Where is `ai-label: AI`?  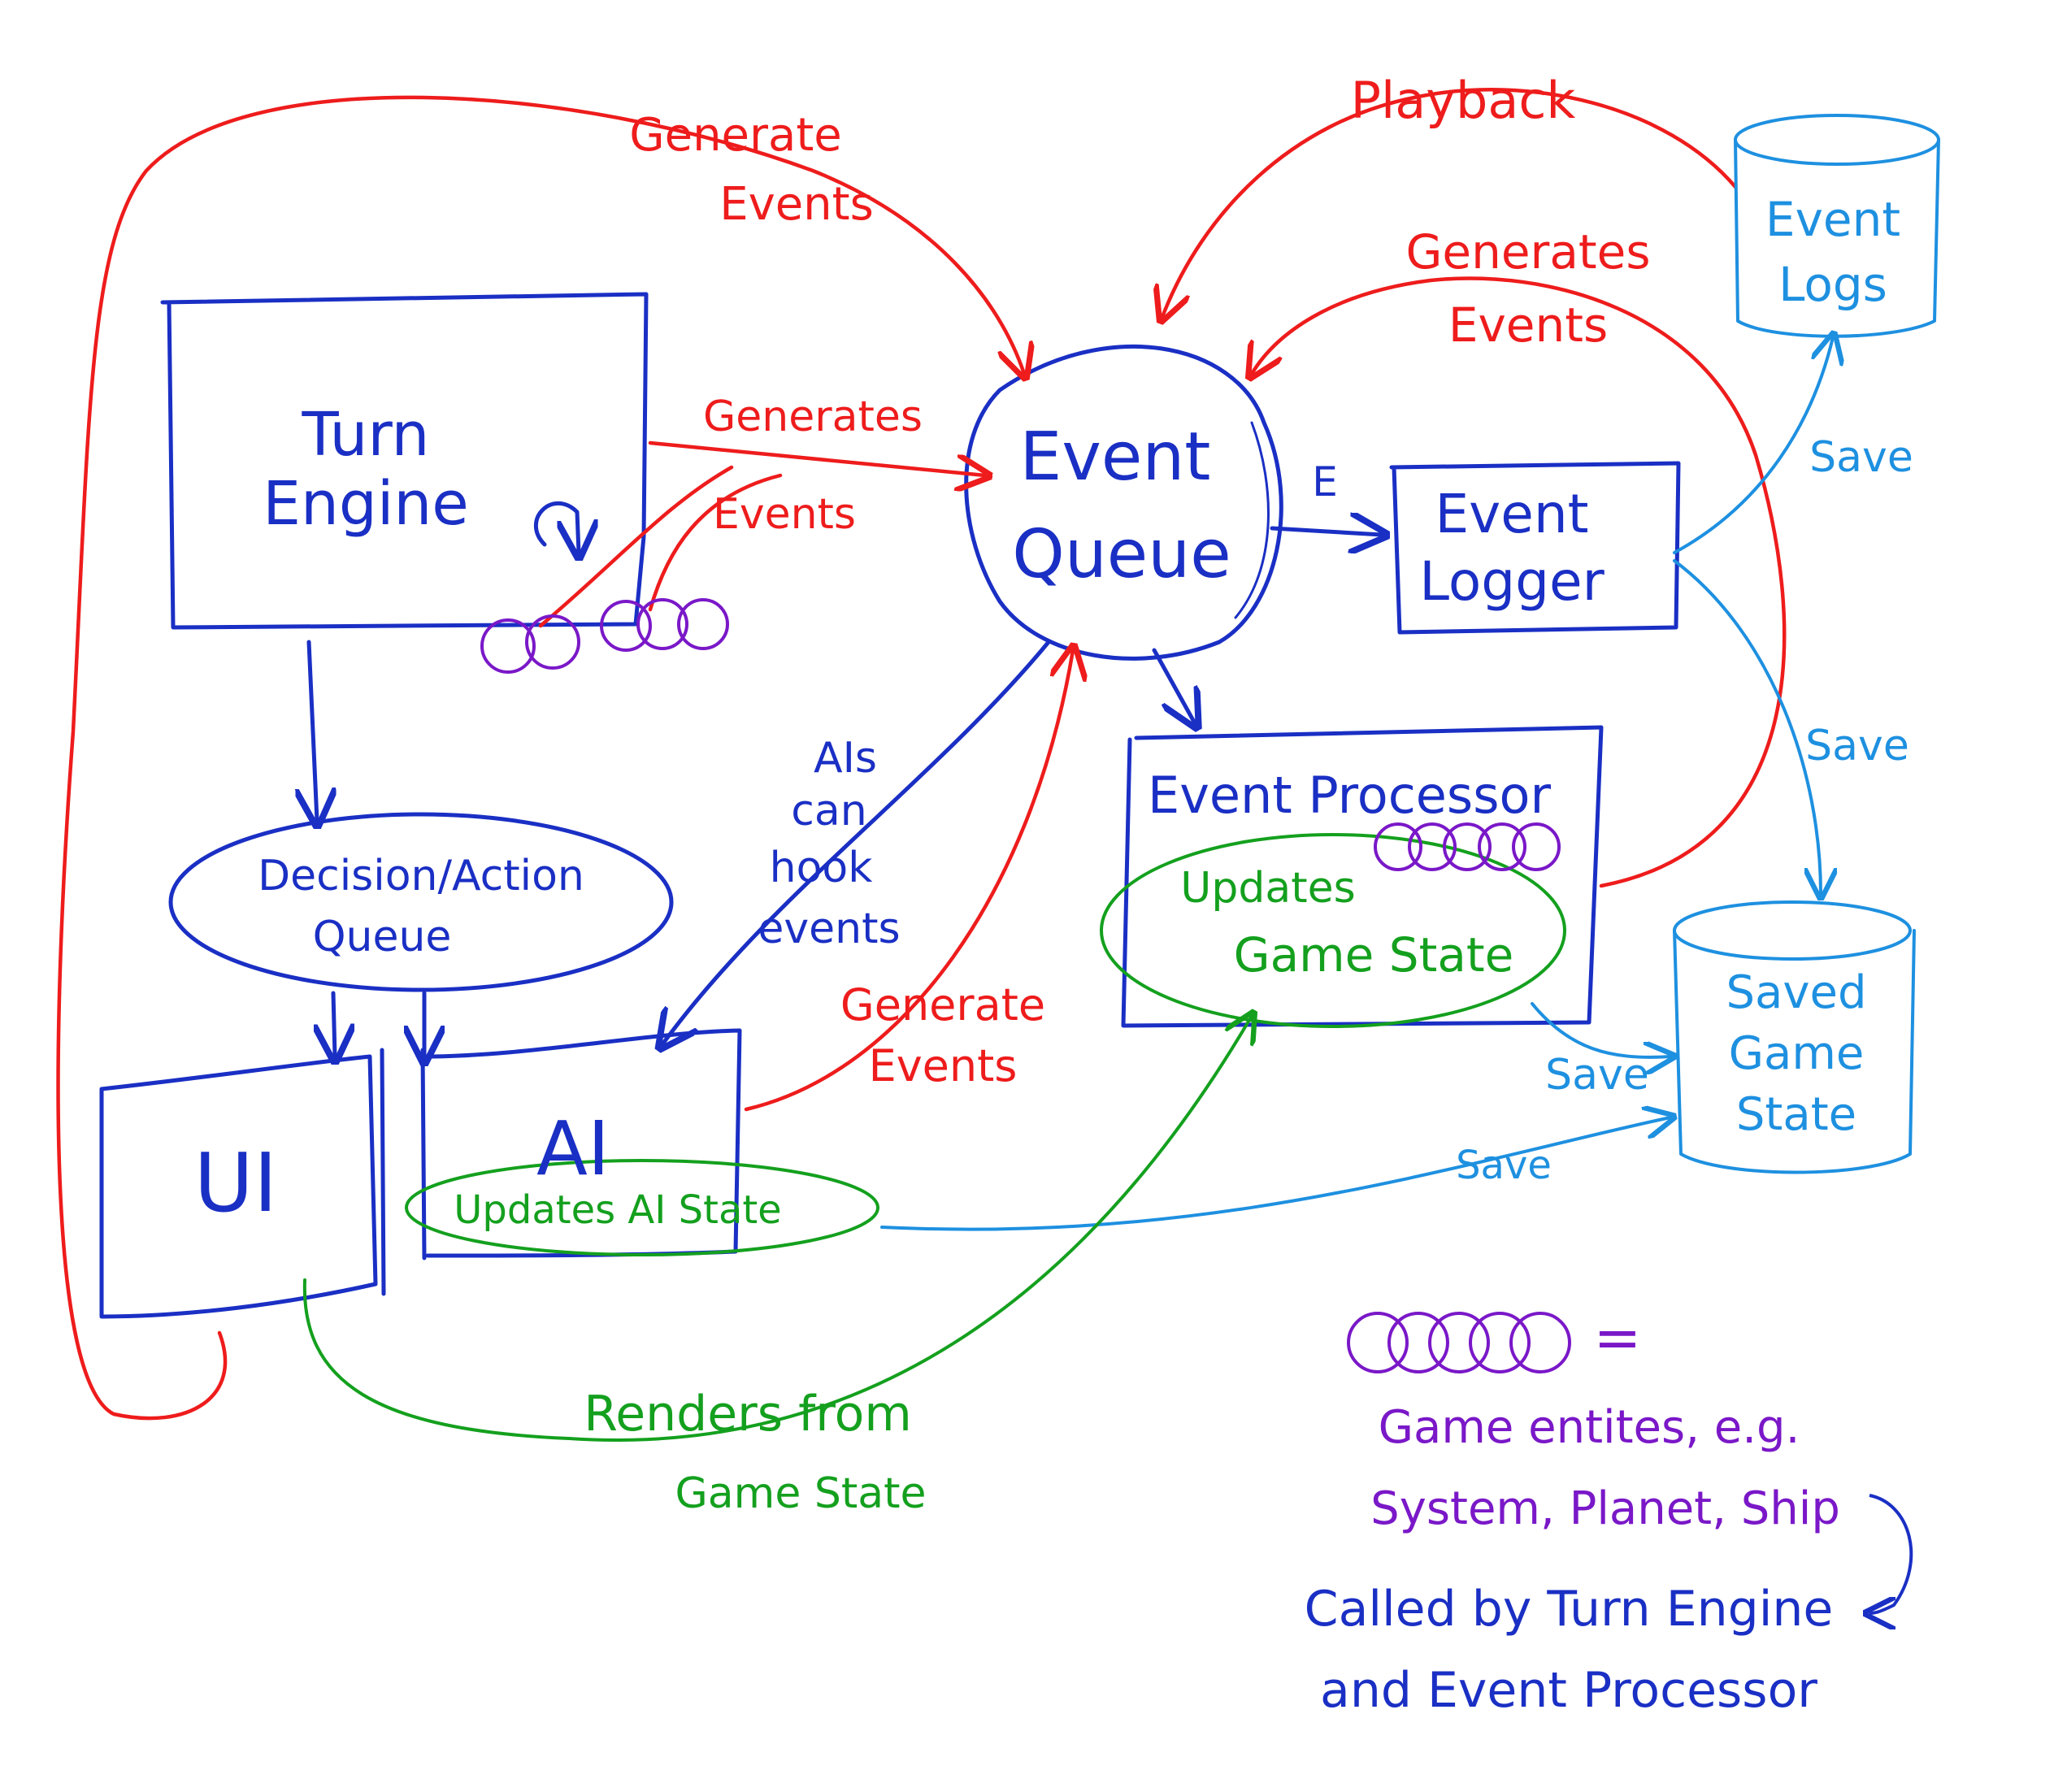
ai-label: AI is located at coordinates (573, 1148).